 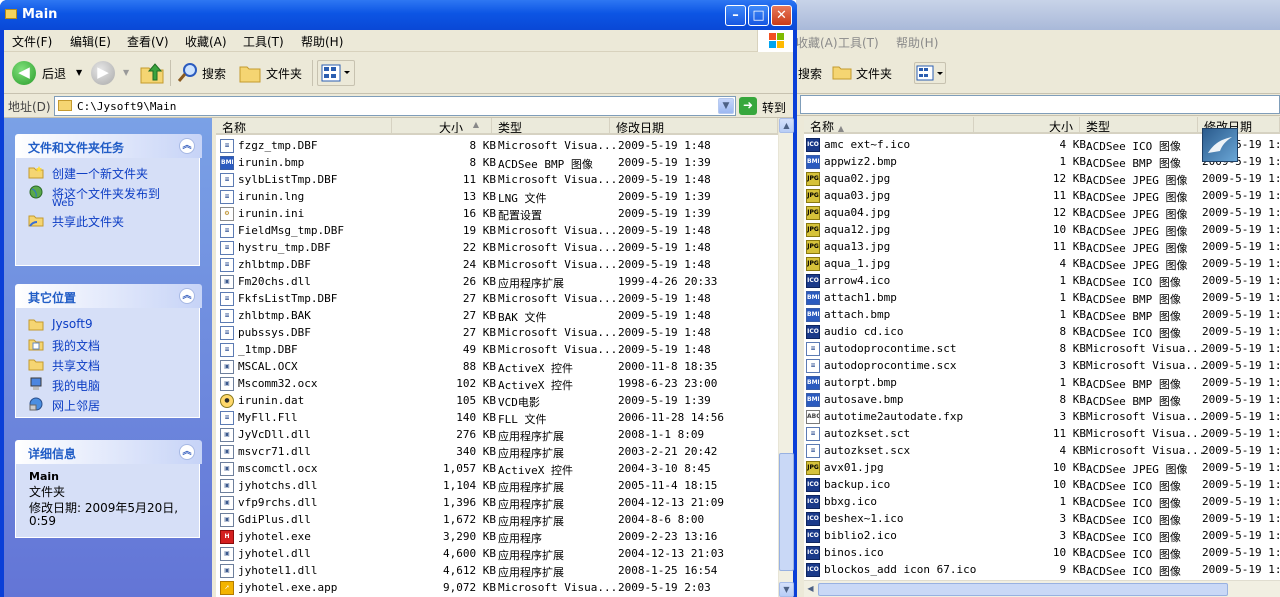 I want to click on bg-col-size: 大小, so click(x=1027, y=125).